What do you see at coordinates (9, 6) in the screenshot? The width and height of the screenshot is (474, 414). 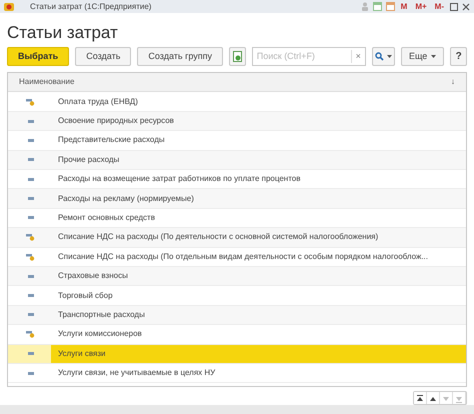 I see `app-logo-icon` at bounding box center [9, 6].